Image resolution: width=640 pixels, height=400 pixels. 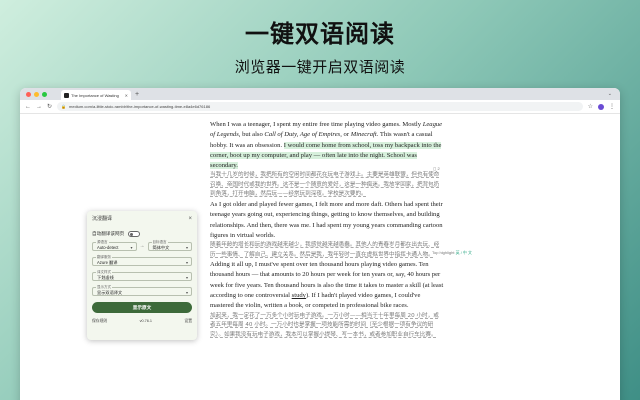 What do you see at coordinates (142, 260) in the screenshot?
I see `translation-service-select: 翻译服务 Azure 翻译 ▾` at bounding box center [142, 260].